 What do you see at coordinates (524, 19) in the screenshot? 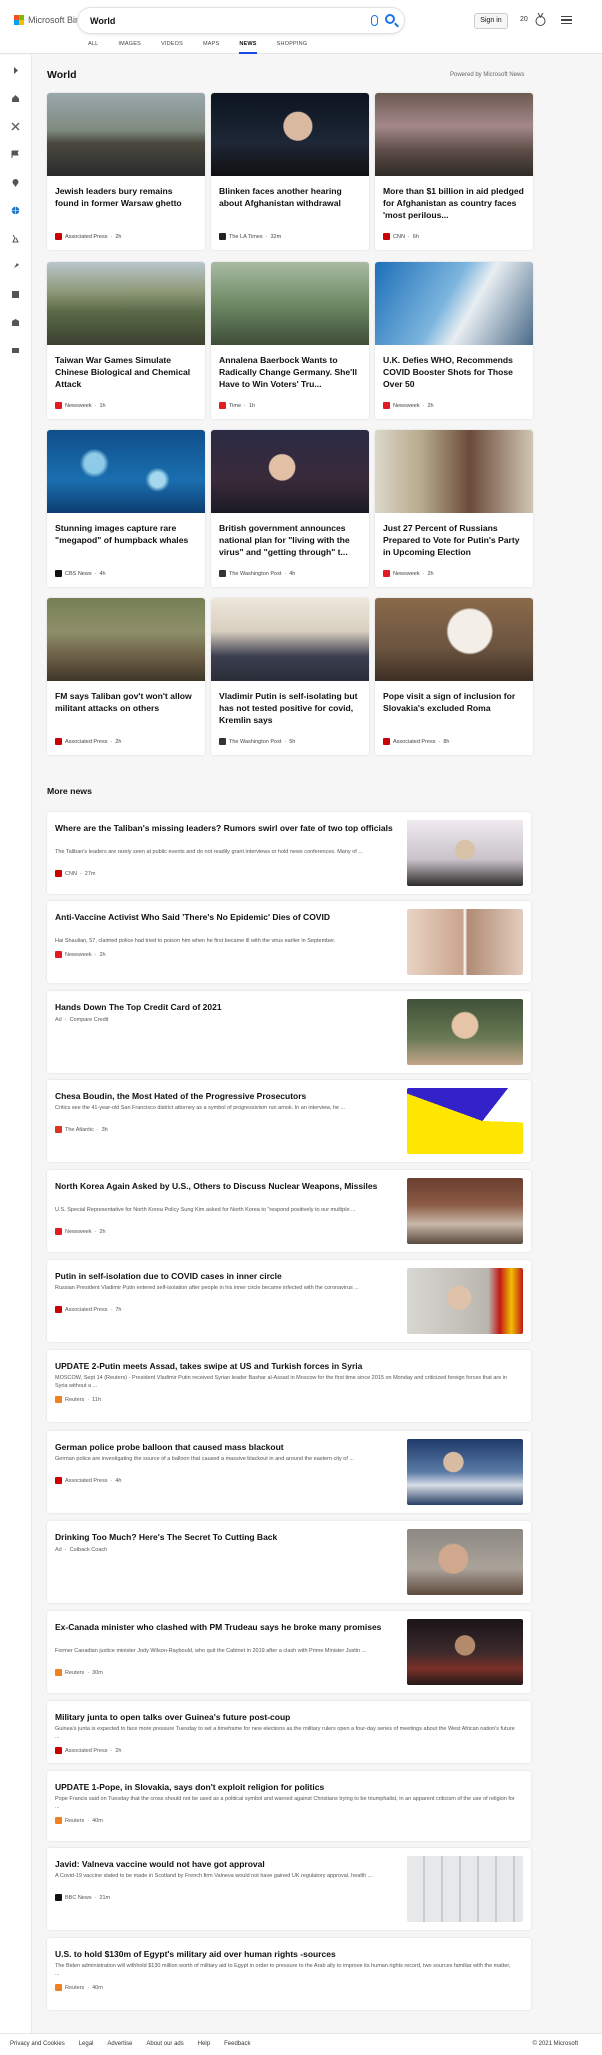
I see `rewards-count: 20` at bounding box center [524, 19].